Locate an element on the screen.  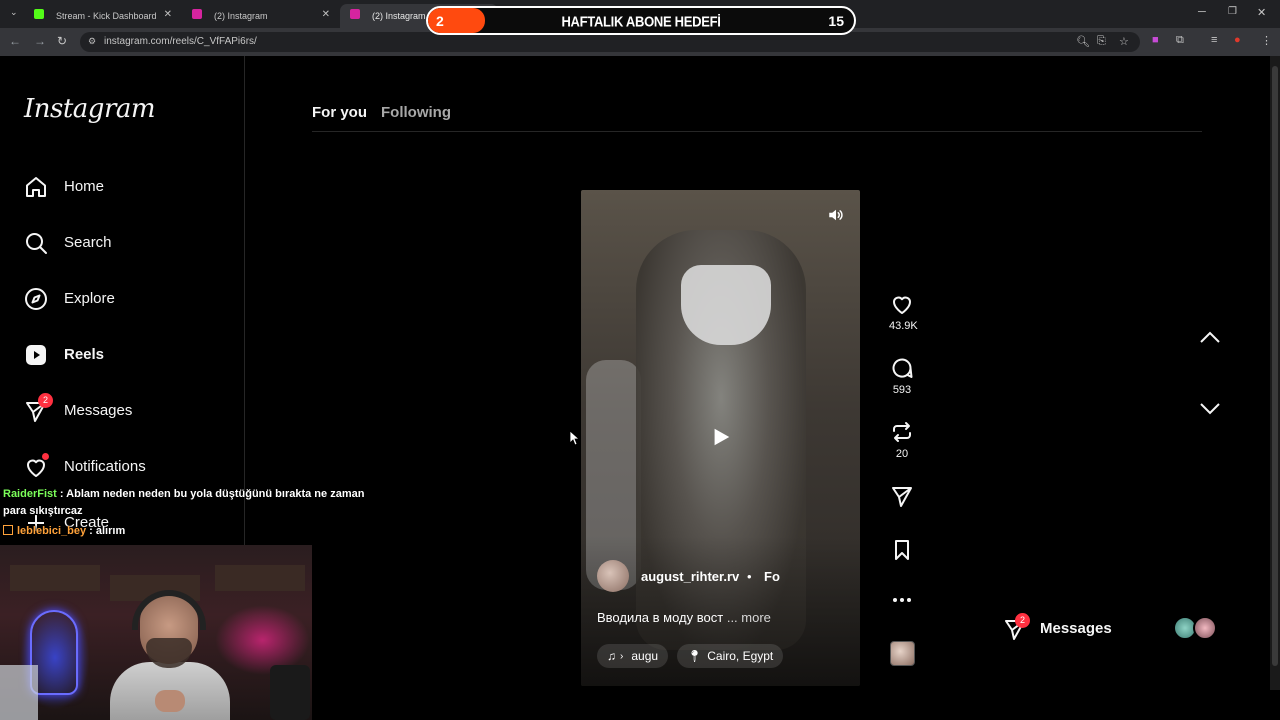
messages-label: Messages is located at coordinates (1076, 628).